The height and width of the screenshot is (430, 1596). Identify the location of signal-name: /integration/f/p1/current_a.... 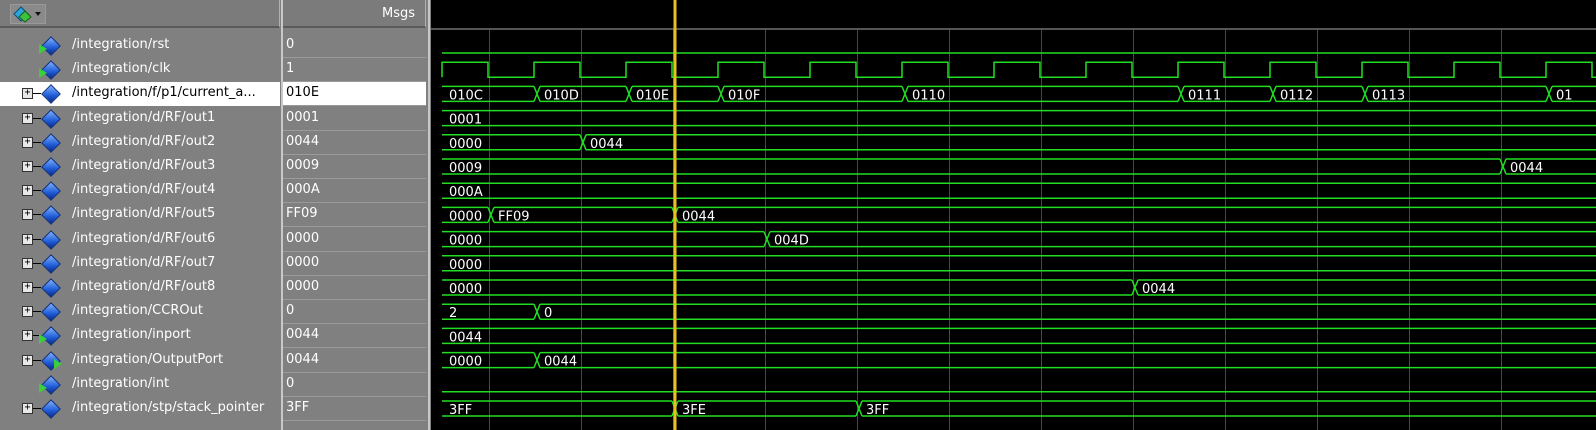
(164, 93).